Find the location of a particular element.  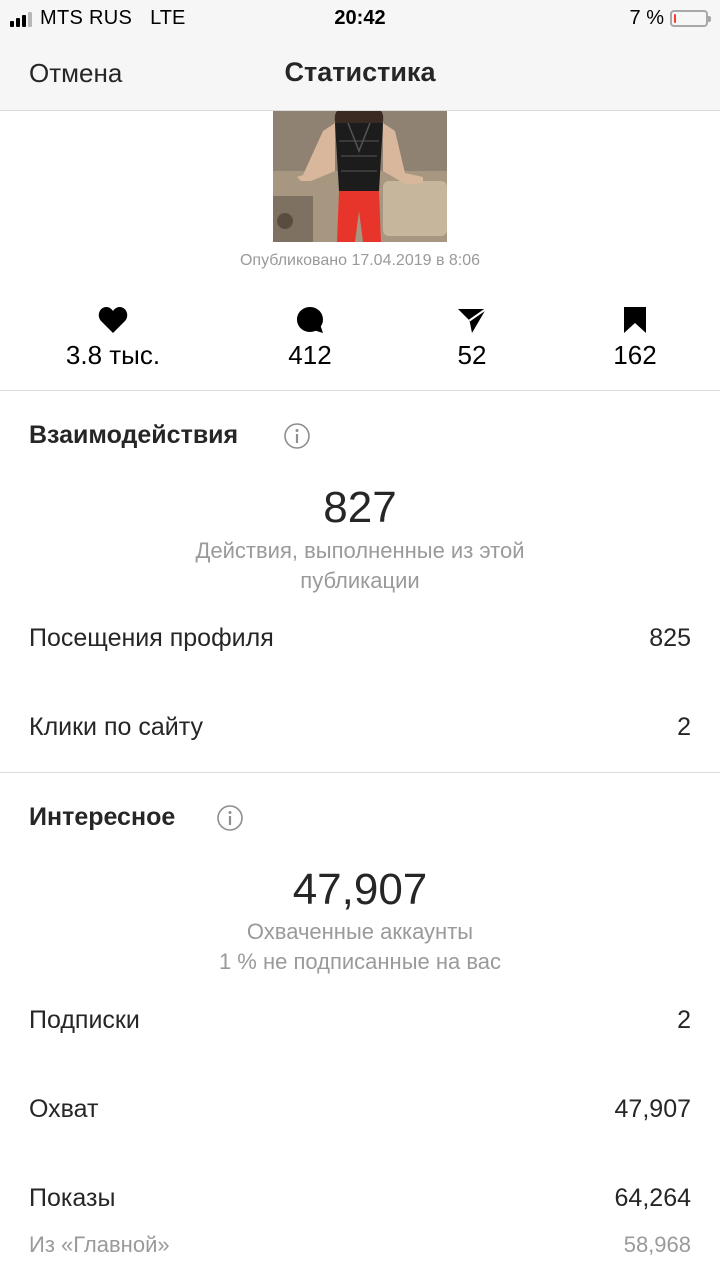

profile-visits-value: 825 is located at coordinates (670, 638).